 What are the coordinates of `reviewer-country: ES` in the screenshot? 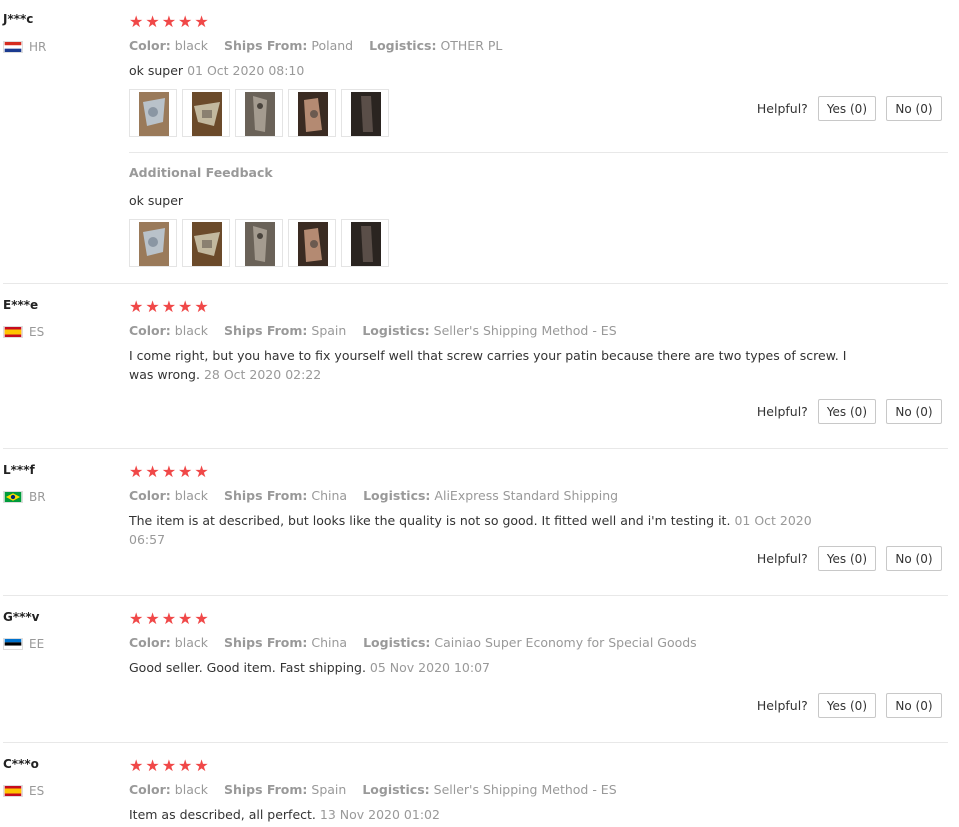 It's located at (23, 791).